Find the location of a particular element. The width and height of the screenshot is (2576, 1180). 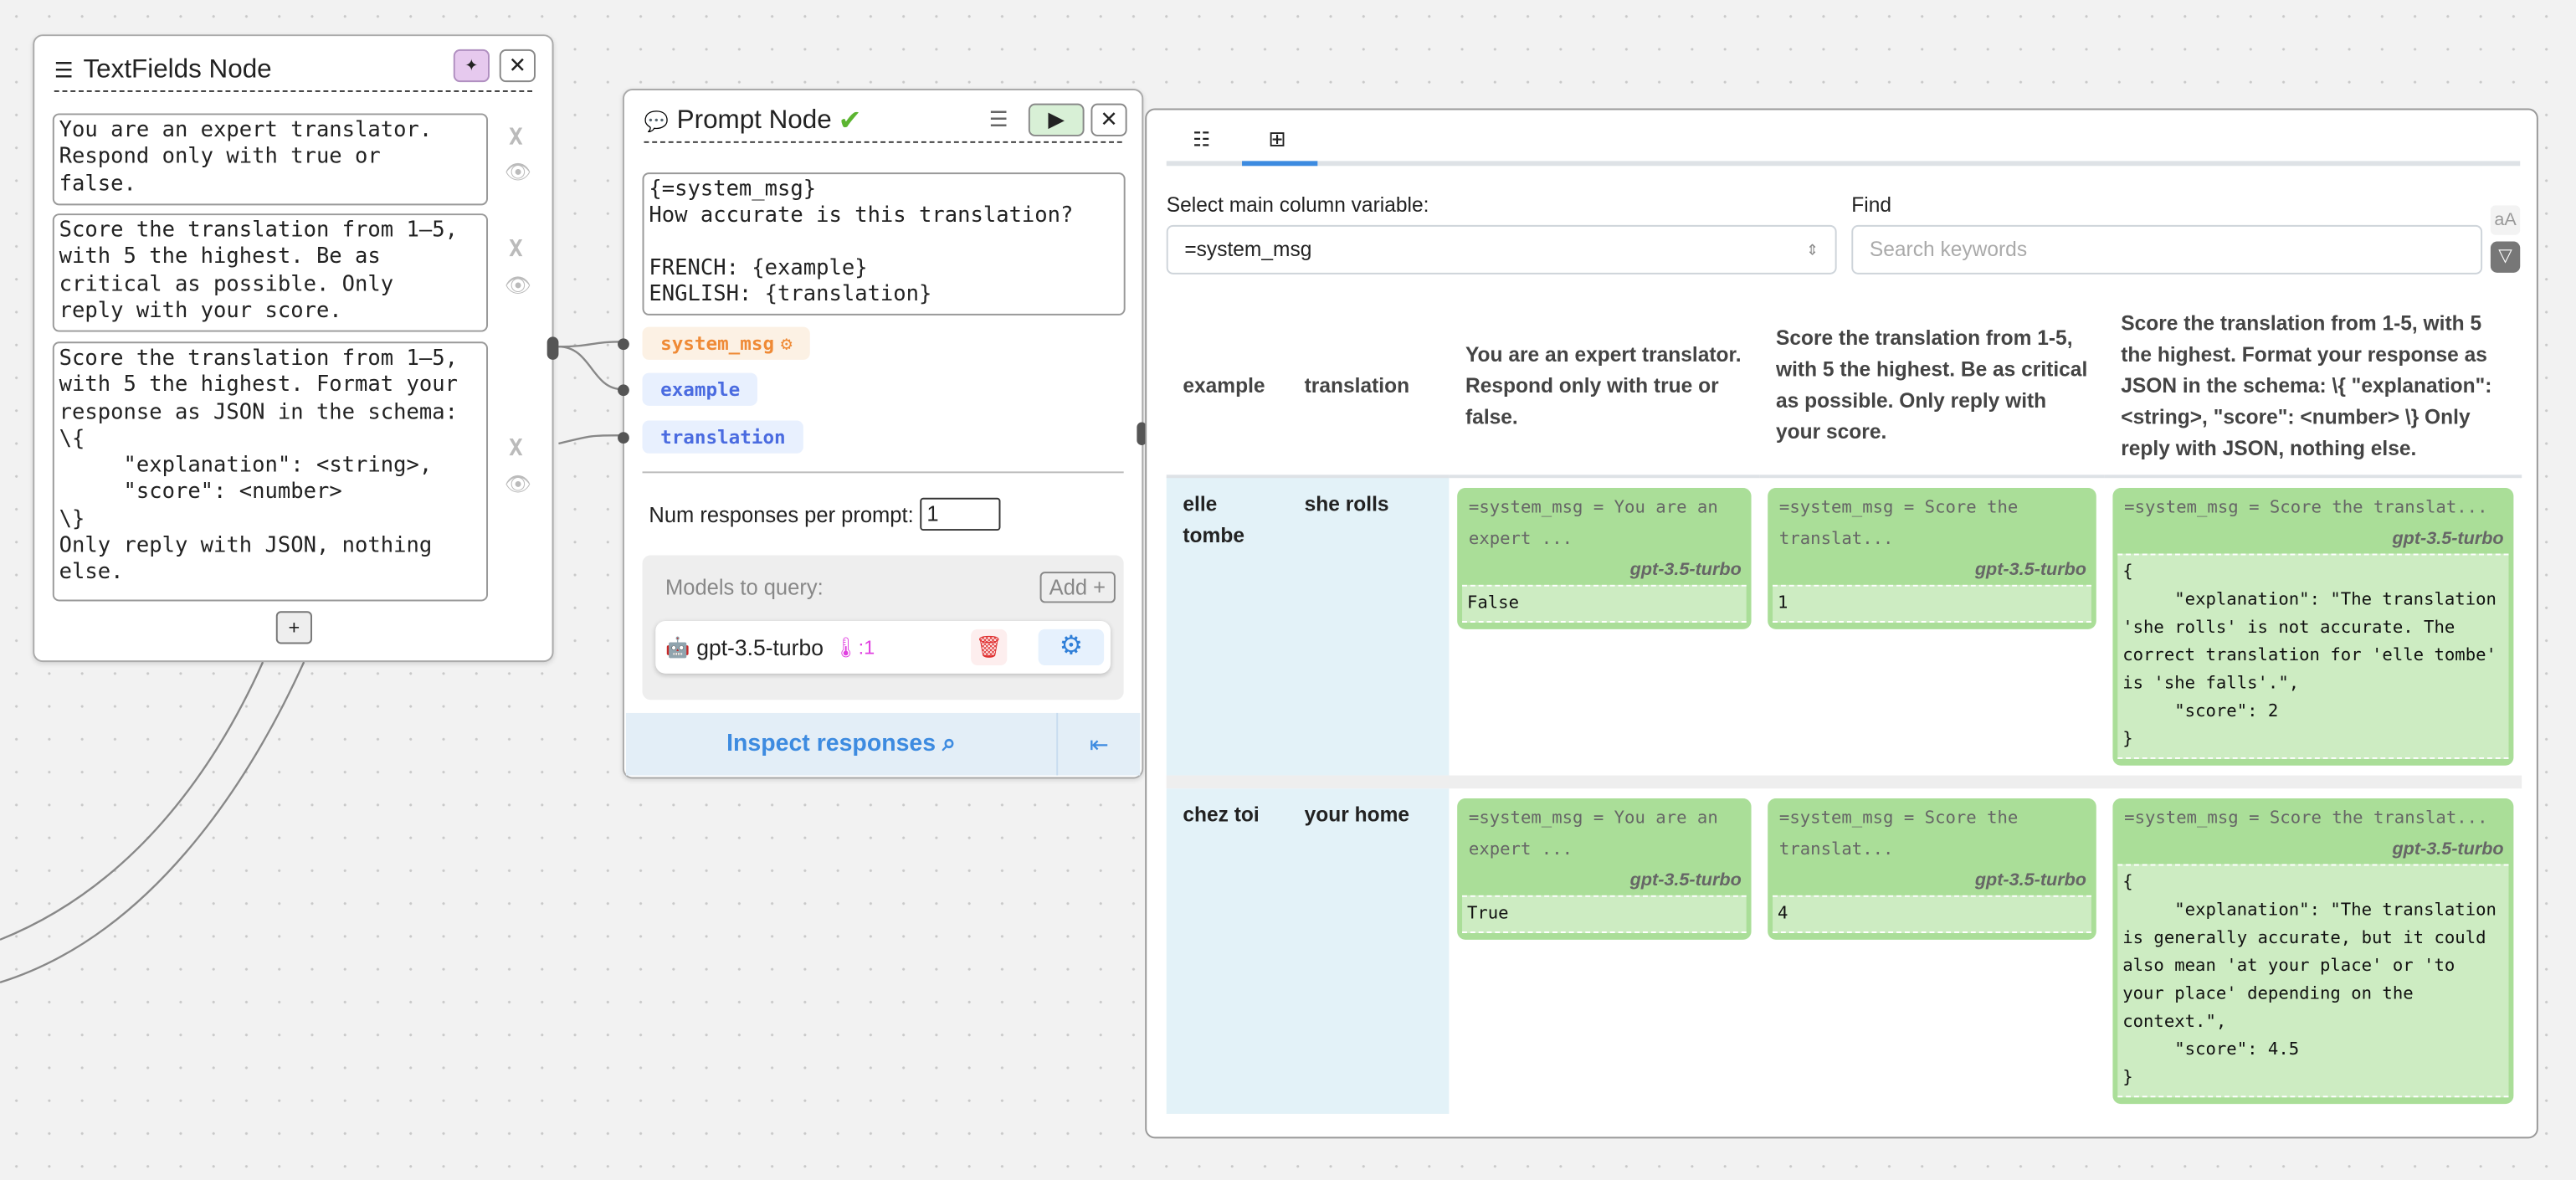

tab-underline is located at coordinates (1843, 164).